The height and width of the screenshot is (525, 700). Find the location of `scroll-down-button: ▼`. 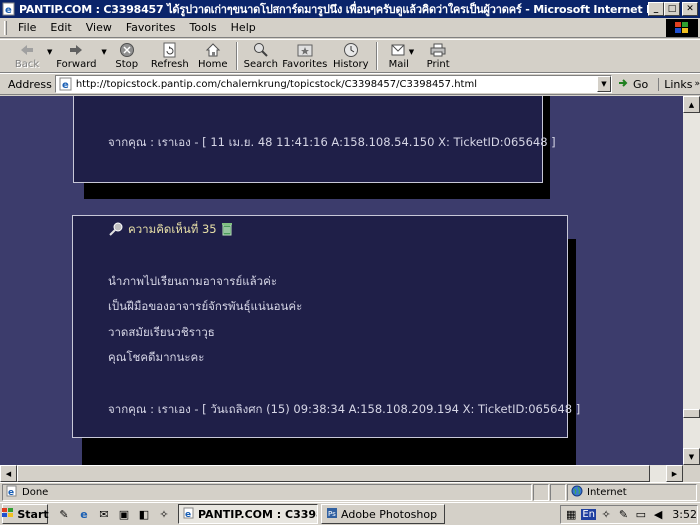

scroll-down-button: ▼ is located at coordinates (691, 456).